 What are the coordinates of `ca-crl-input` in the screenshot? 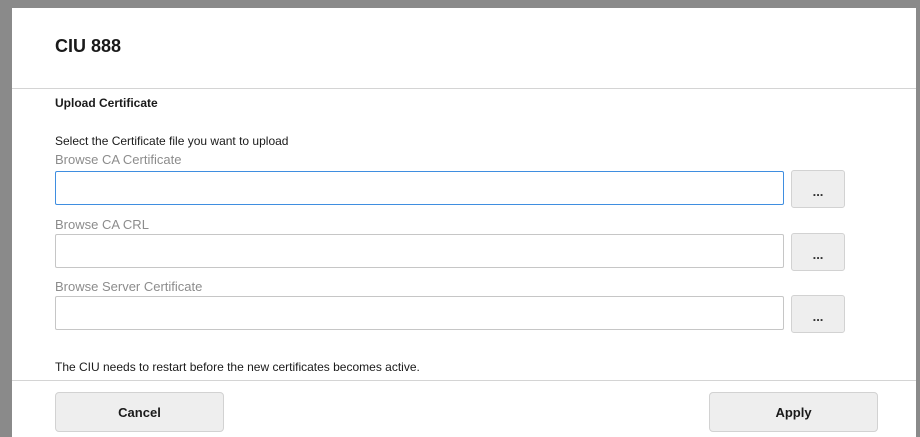 It's located at (419, 251).